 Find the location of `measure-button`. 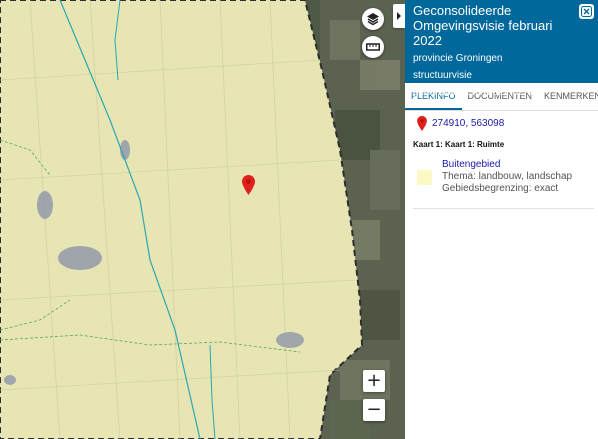

measure-button is located at coordinates (373, 47).